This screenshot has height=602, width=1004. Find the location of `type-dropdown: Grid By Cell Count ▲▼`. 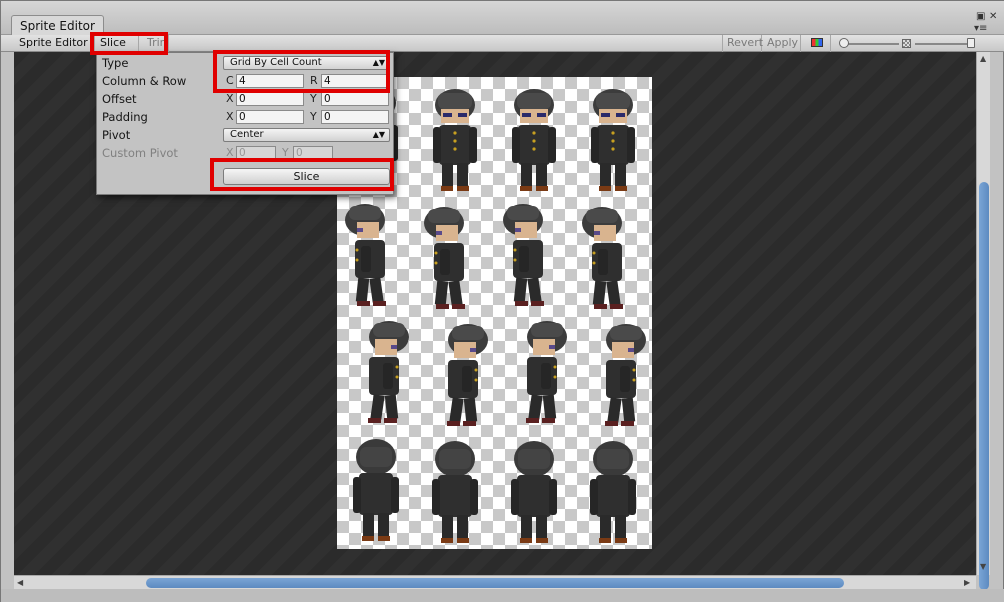

type-dropdown: Grid By Cell Count ▲▼ is located at coordinates (306, 63).